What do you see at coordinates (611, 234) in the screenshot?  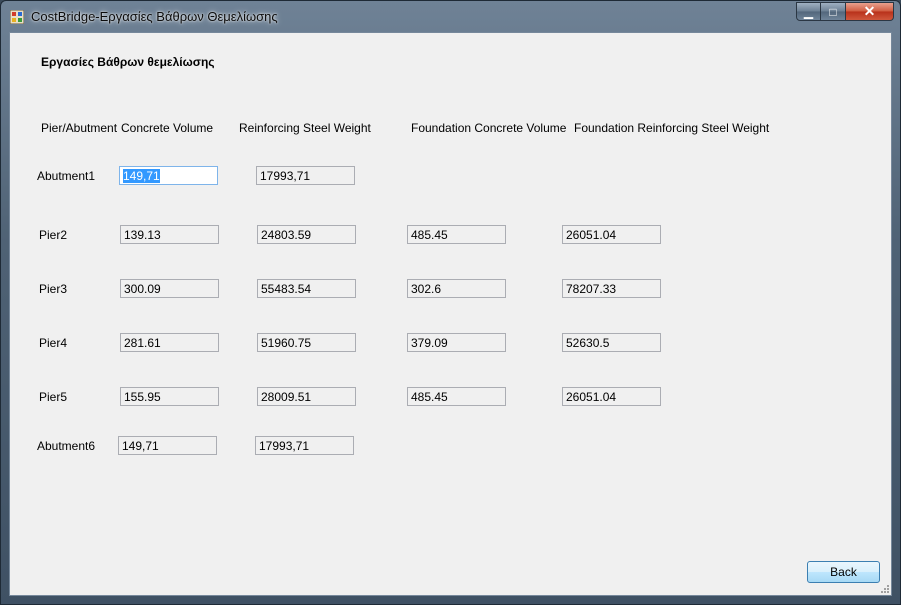 I see `foundation-steel-field-pier2: 26051.04` at bounding box center [611, 234].